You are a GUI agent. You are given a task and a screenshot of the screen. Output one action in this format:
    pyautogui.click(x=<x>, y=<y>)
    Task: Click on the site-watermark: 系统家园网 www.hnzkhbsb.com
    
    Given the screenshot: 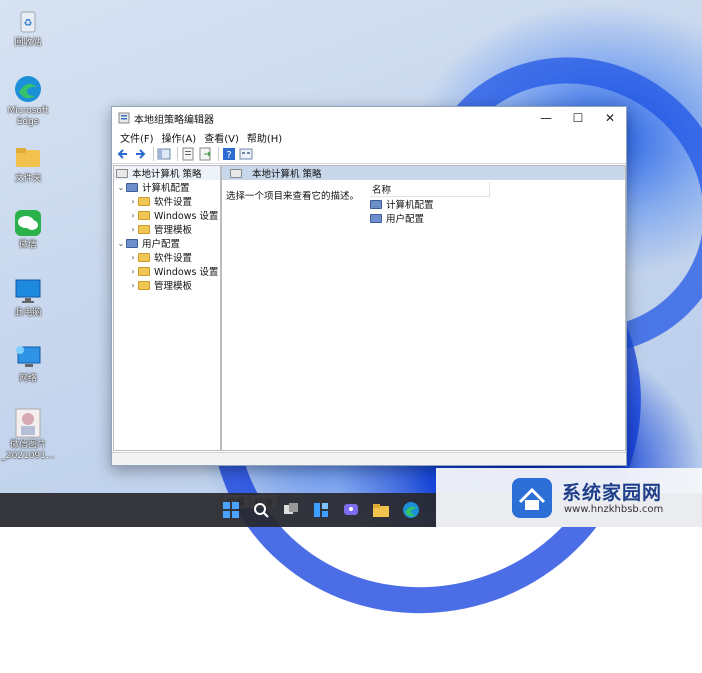 What is the action you would take?
    pyautogui.click(x=569, y=497)
    